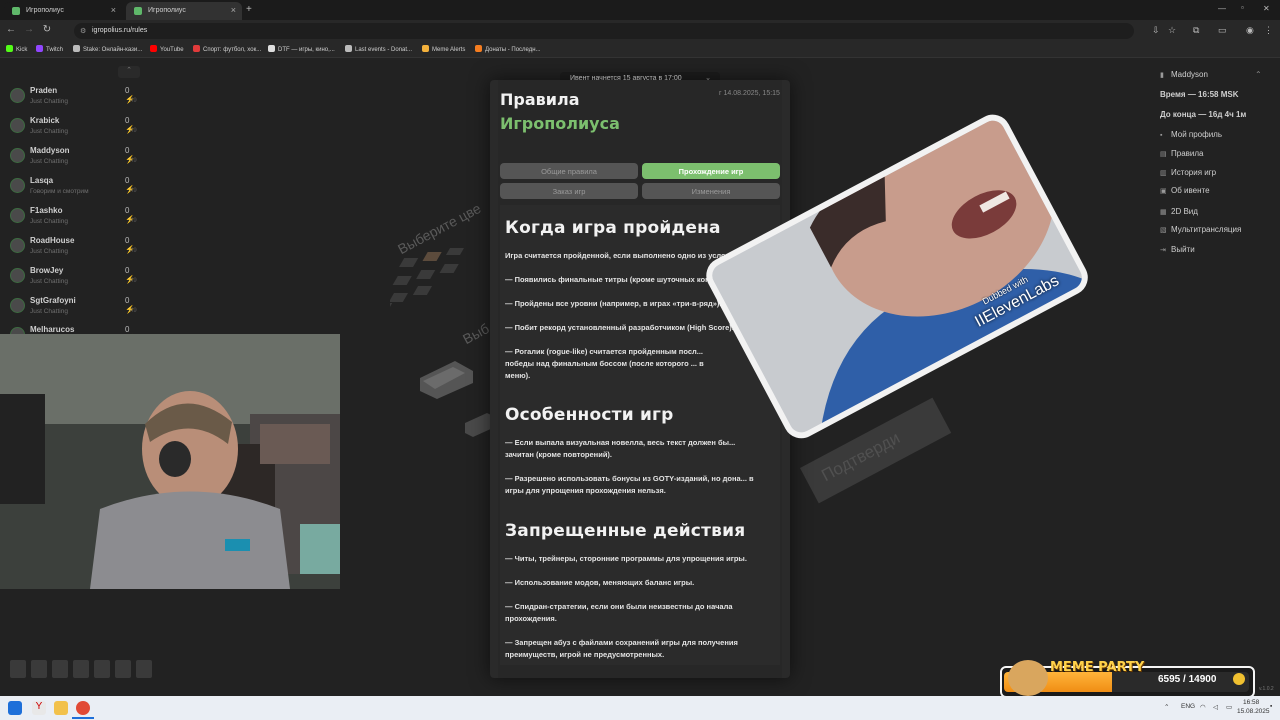 The width and height of the screenshot is (1280, 720). I want to click on clock-date: 15.08.2025, so click(1253, 711).